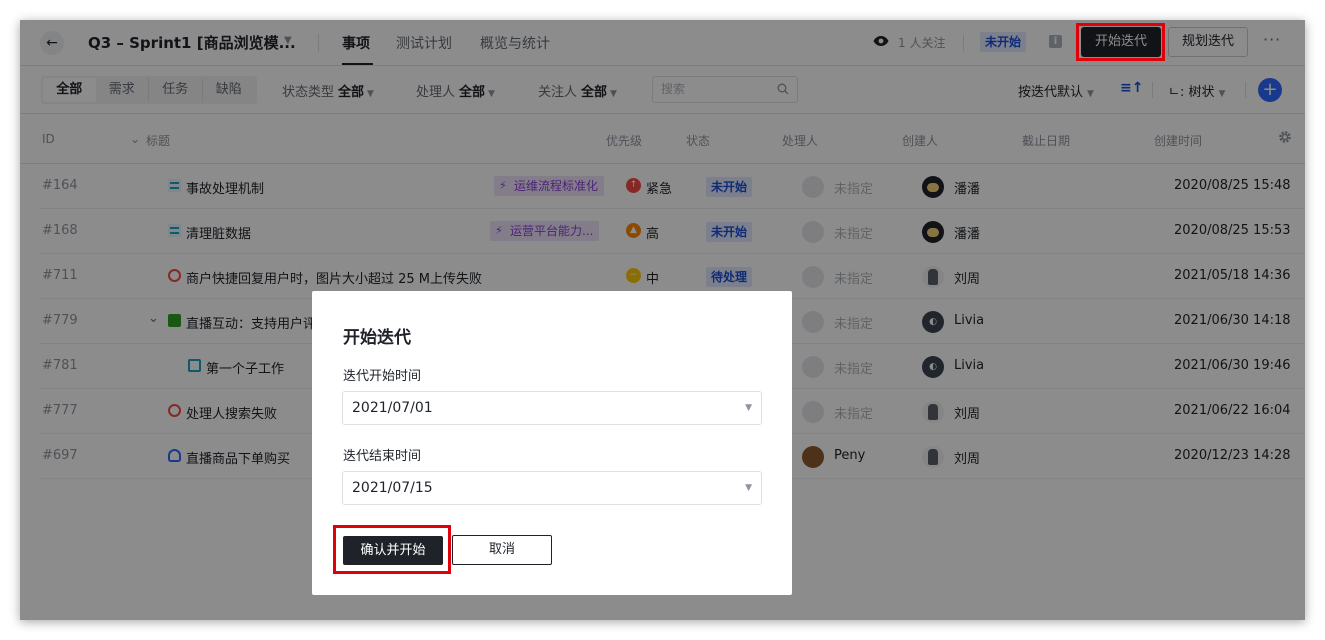  Describe the element at coordinates (377, 338) in the screenshot. I see `dialog-title: 开始迭代` at that location.